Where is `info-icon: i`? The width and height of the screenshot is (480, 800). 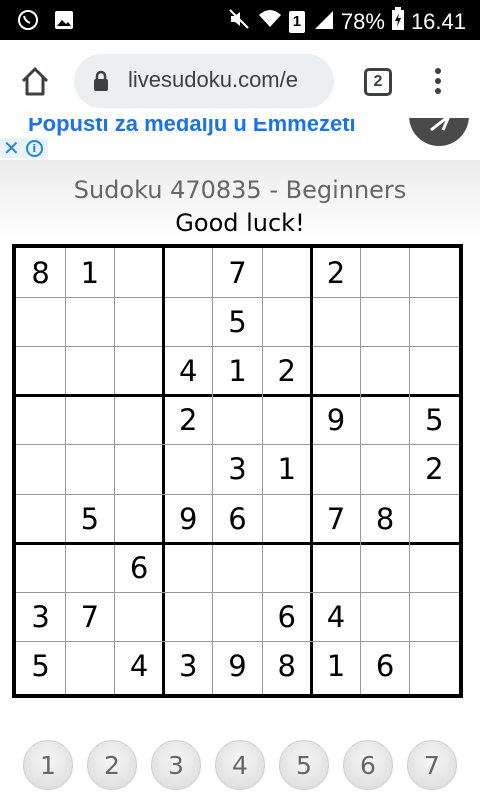
info-icon: i is located at coordinates (34, 148).